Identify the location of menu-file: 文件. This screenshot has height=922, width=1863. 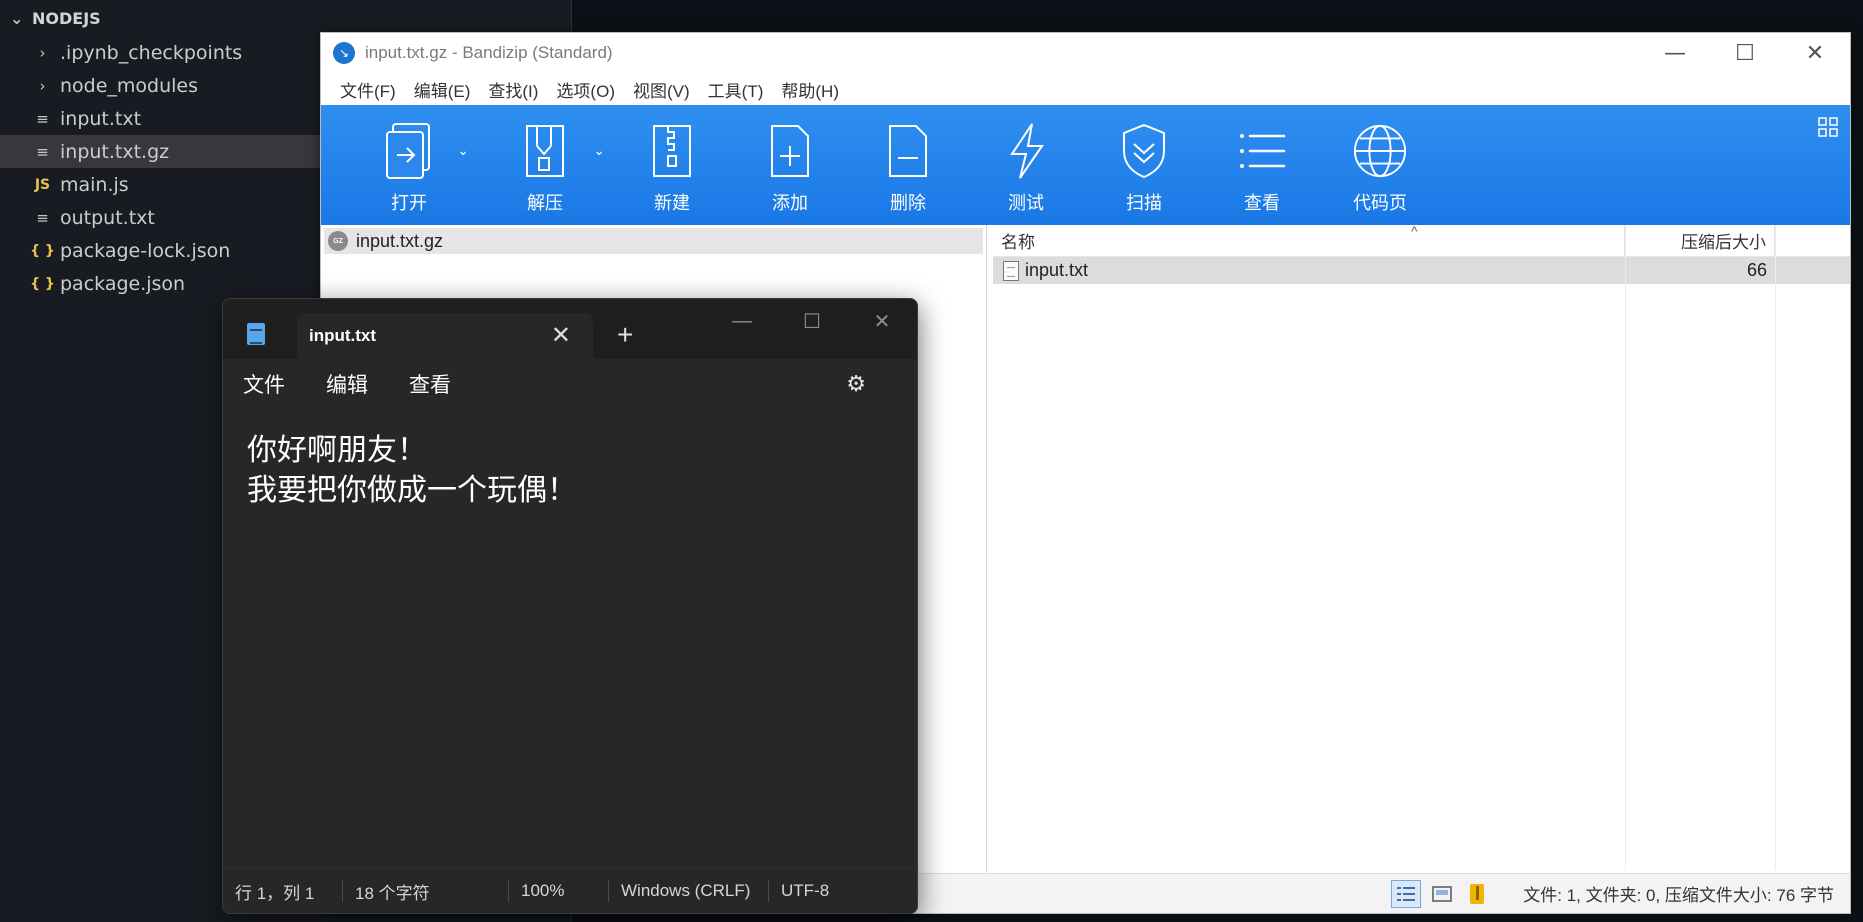
(268, 384).